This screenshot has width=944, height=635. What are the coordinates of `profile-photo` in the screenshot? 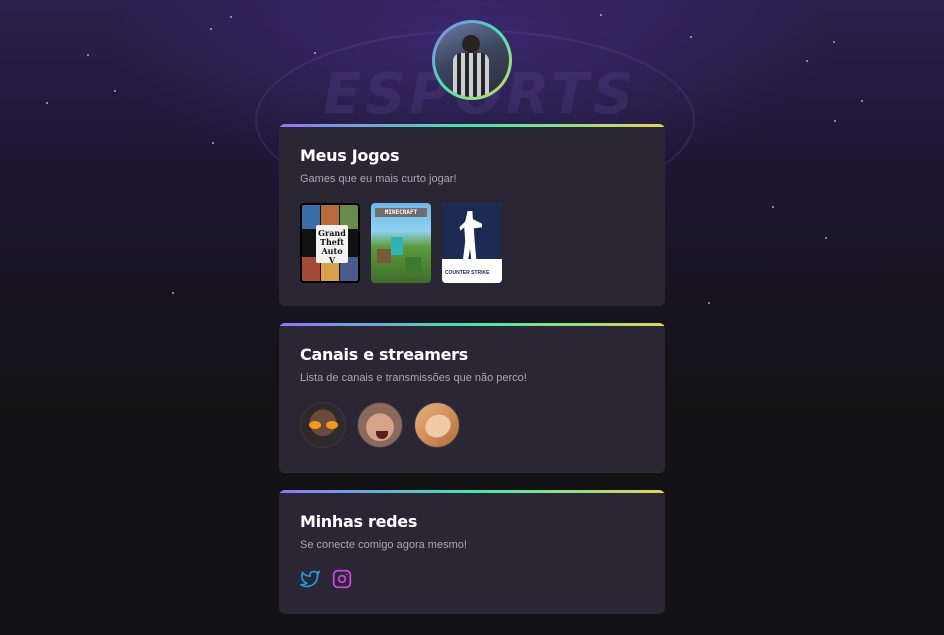 It's located at (472, 60).